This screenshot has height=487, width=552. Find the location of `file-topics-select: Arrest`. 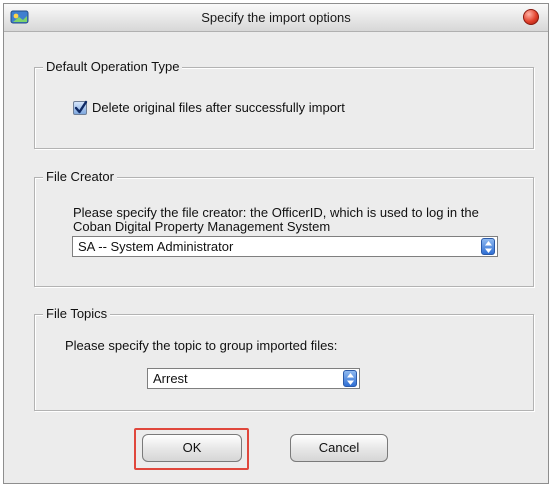

file-topics-select: Arrest is located at coordinates (253, 378).